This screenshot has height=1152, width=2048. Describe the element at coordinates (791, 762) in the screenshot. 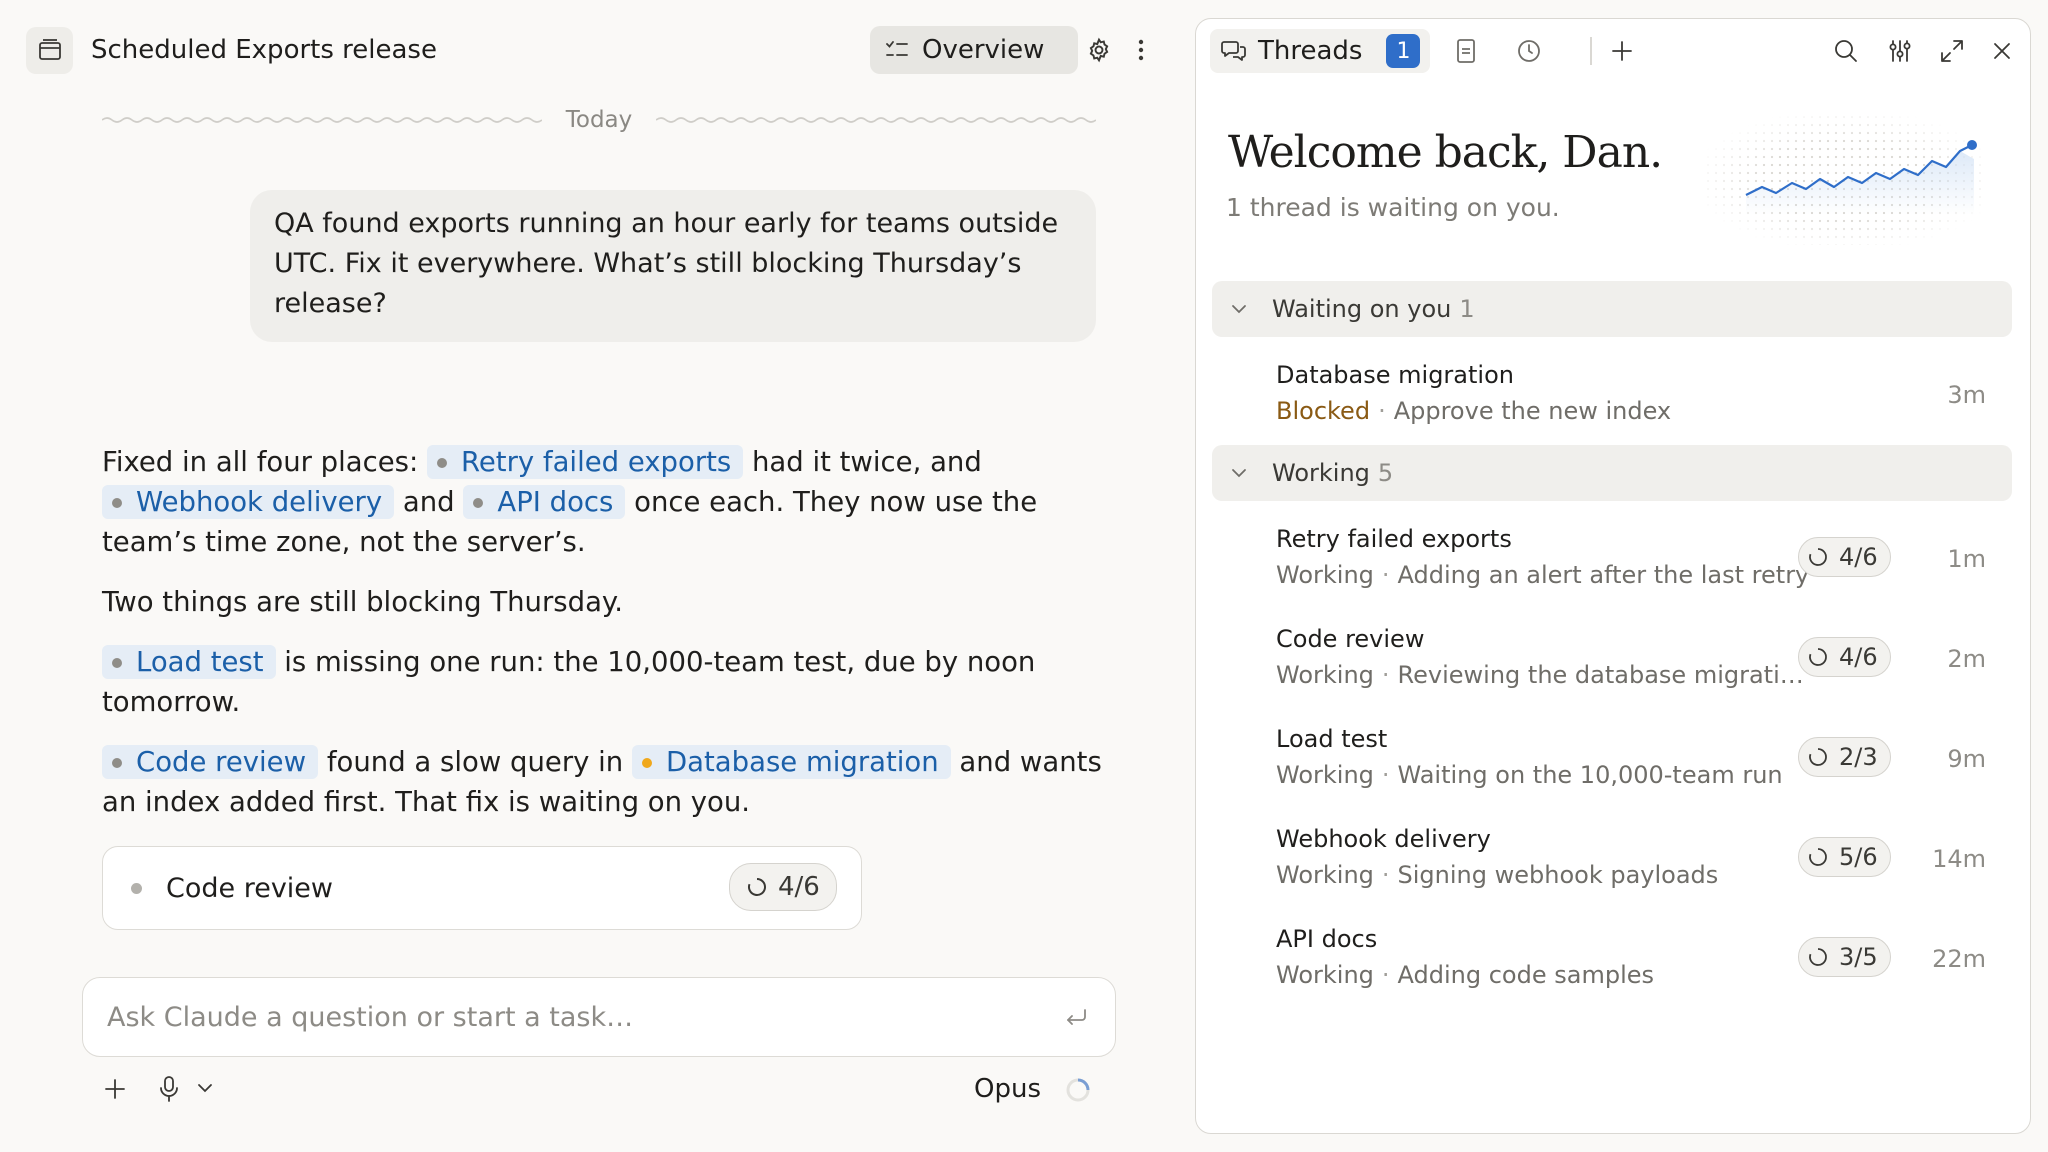

I see `thread-chip-database-migration: Database migration` at that location.